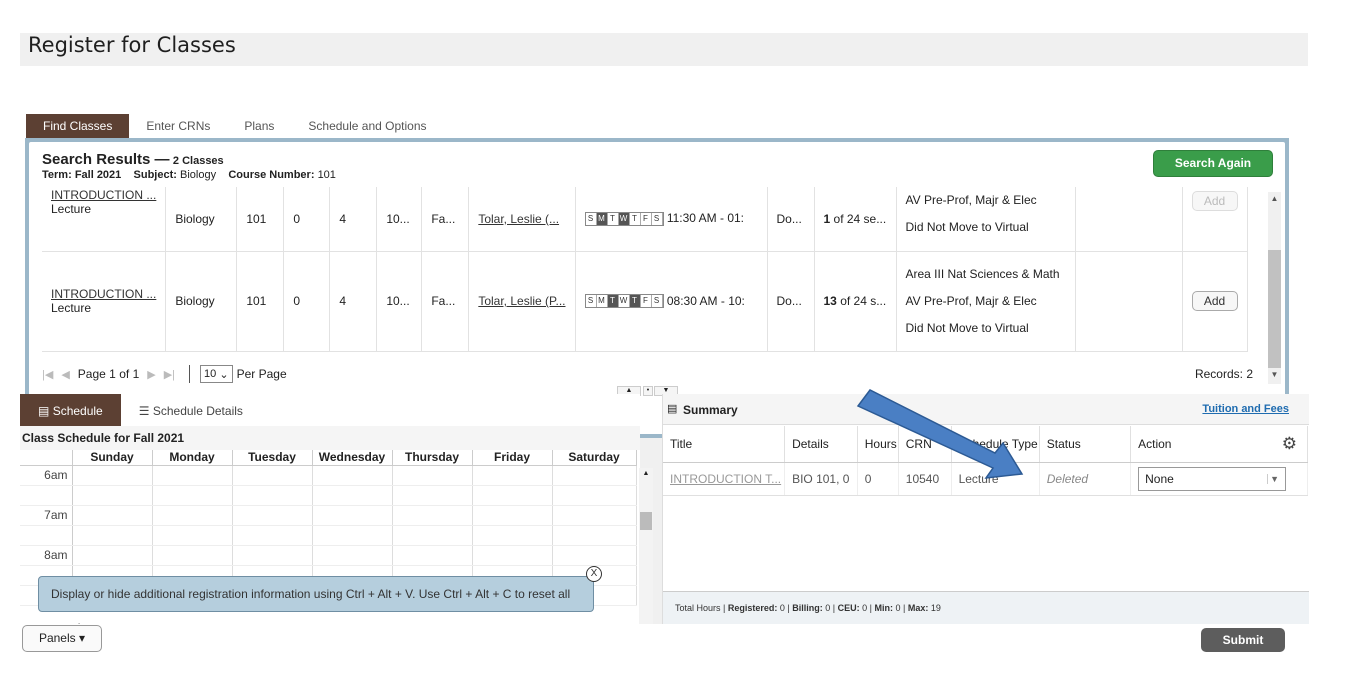 This screenshot has height=694, width=1345. I want to click on page-number: 1, so click(112, 374).